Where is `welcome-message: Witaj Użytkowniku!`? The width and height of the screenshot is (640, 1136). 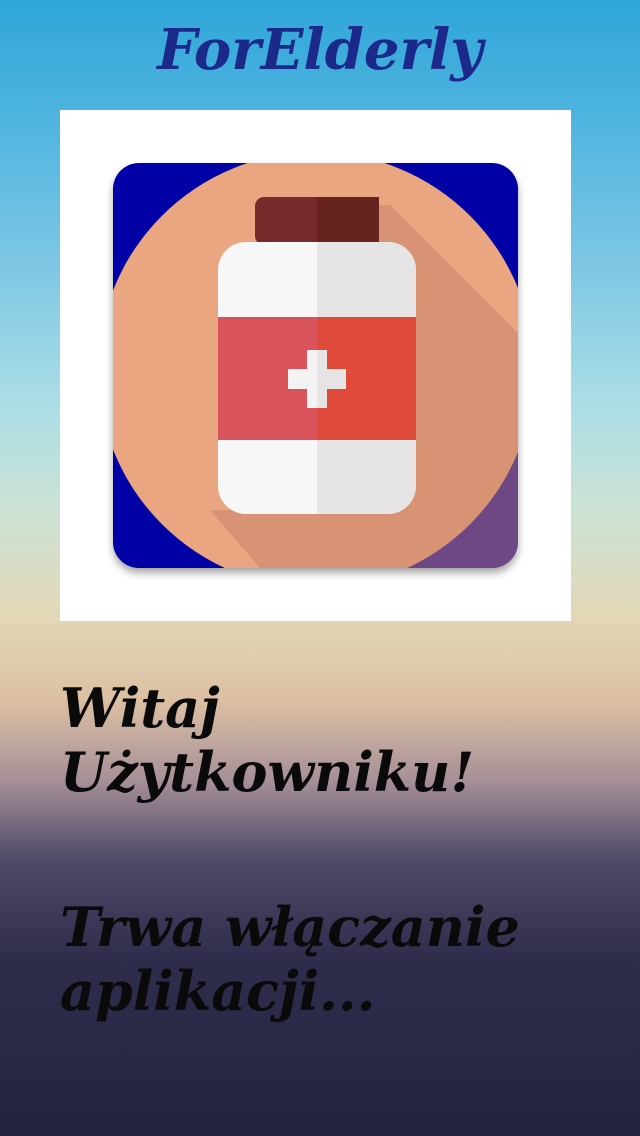
welcome-message: Witaj Użytkowniku! is located at coordinates (340, 740).